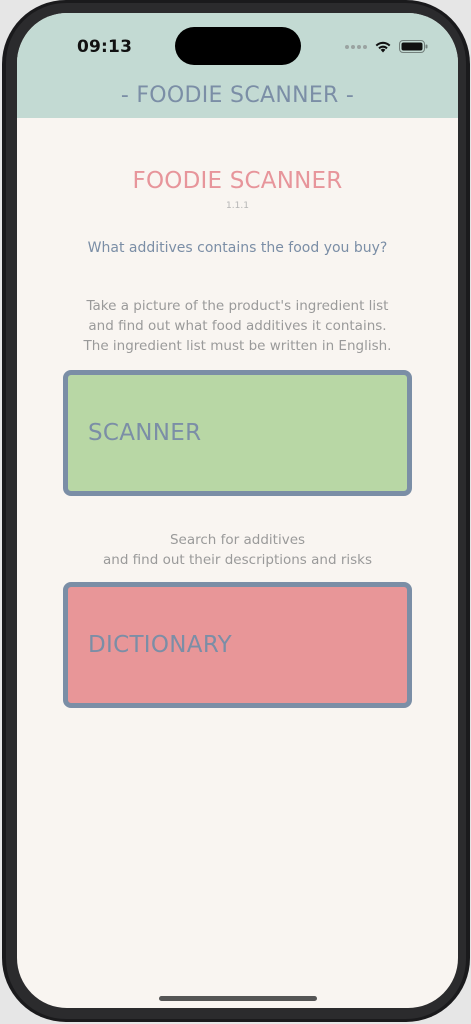 The width and height of the screenshot is (471, 1024). I want to click on status-icons, so click(386, 46).